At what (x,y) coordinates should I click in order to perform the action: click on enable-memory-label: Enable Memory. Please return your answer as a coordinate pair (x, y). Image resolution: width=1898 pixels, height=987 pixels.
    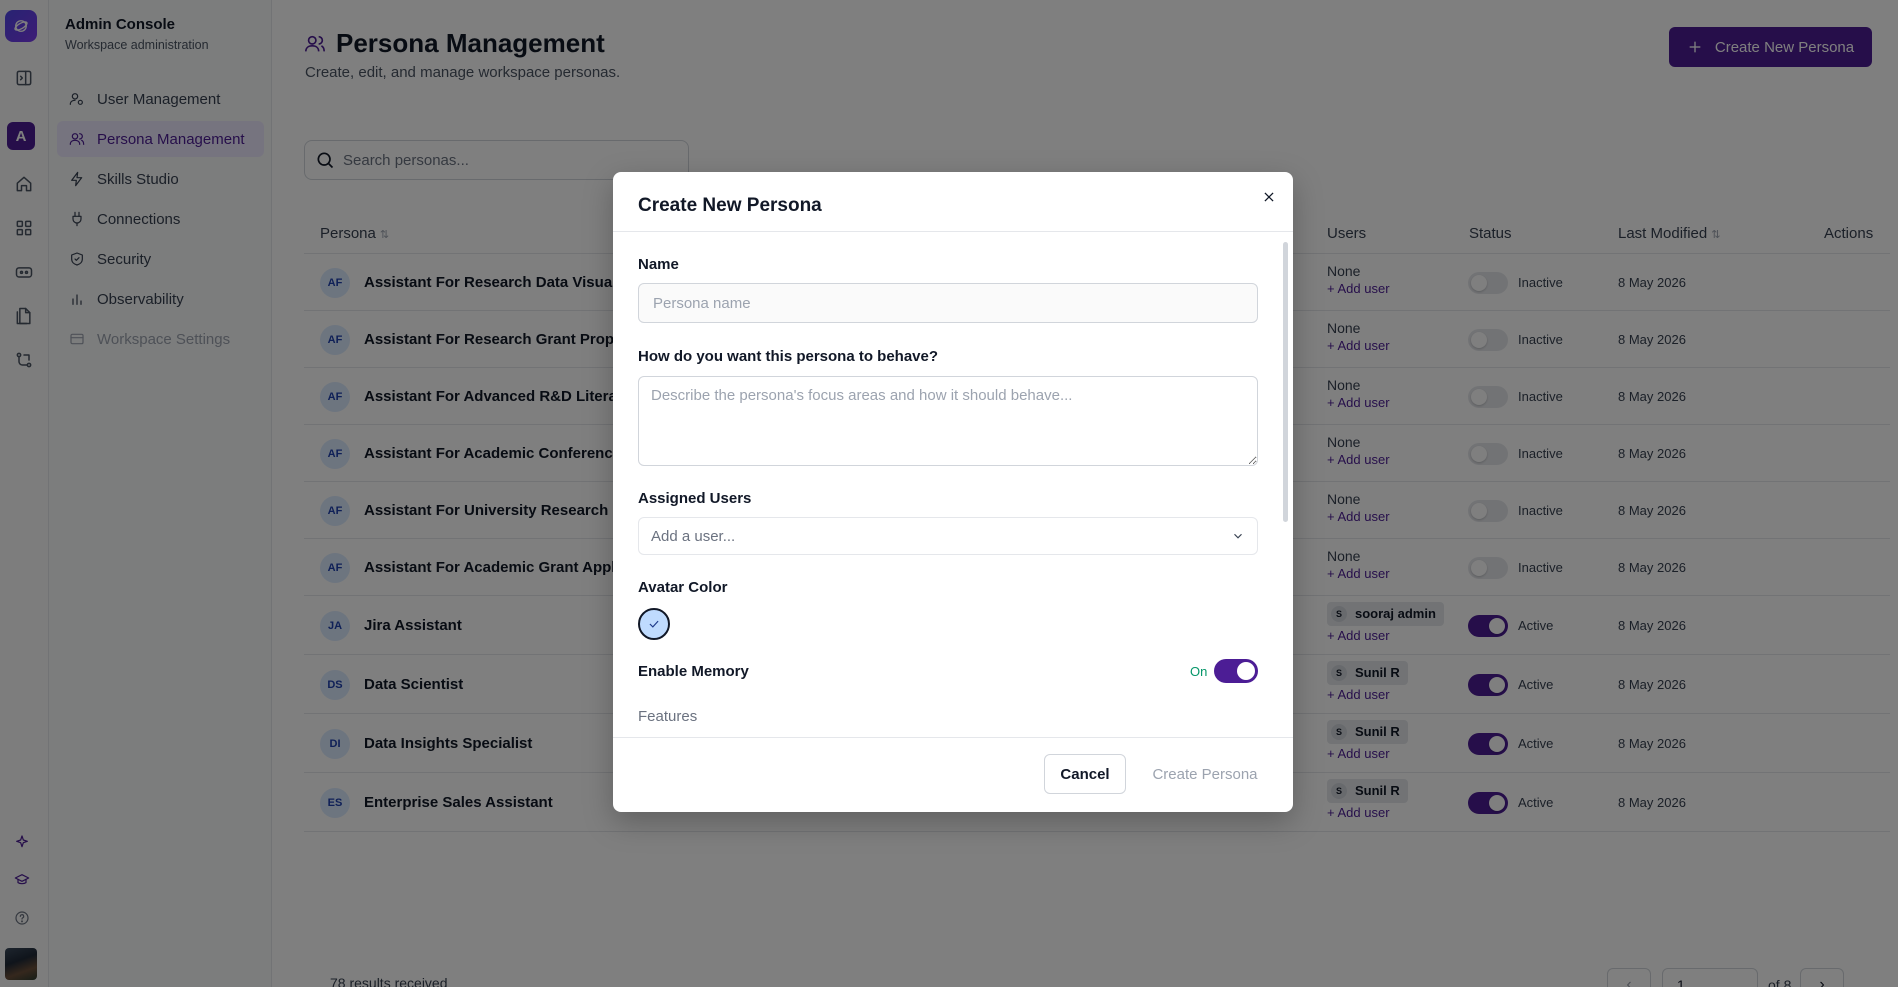
    Looking at the image, I should click on (693, 671).